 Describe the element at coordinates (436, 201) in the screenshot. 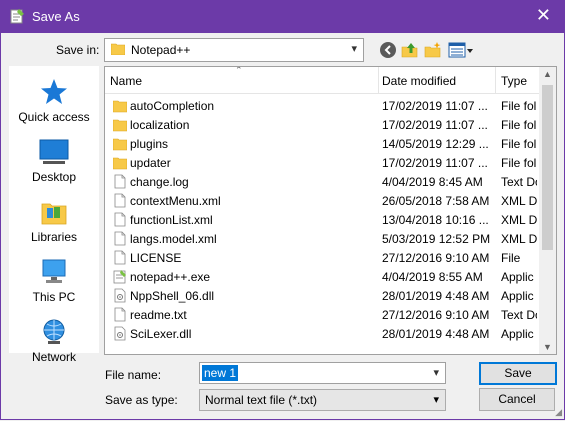

I see `date-modified-cell: 26/05/2018 7:58 AM` at that location.